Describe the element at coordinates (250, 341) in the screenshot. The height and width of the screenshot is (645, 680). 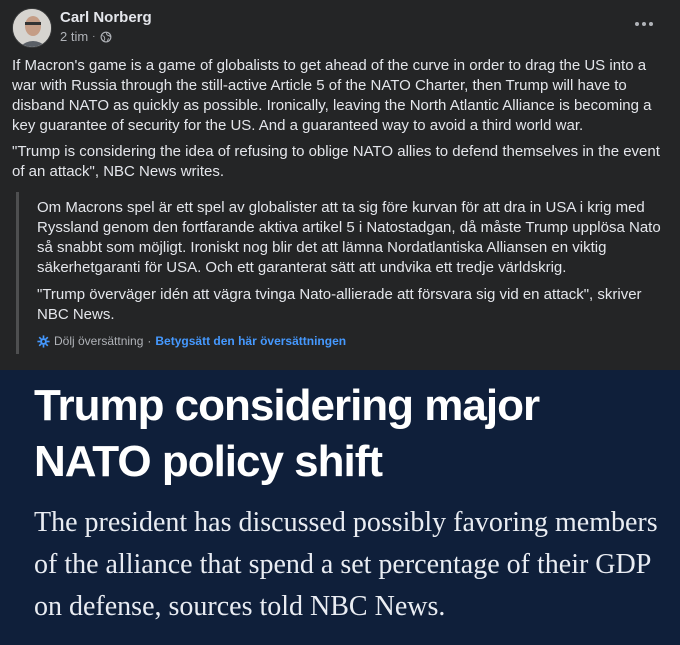
I see `rate-translation-link: Betygsätt den här översättningen` at that location.